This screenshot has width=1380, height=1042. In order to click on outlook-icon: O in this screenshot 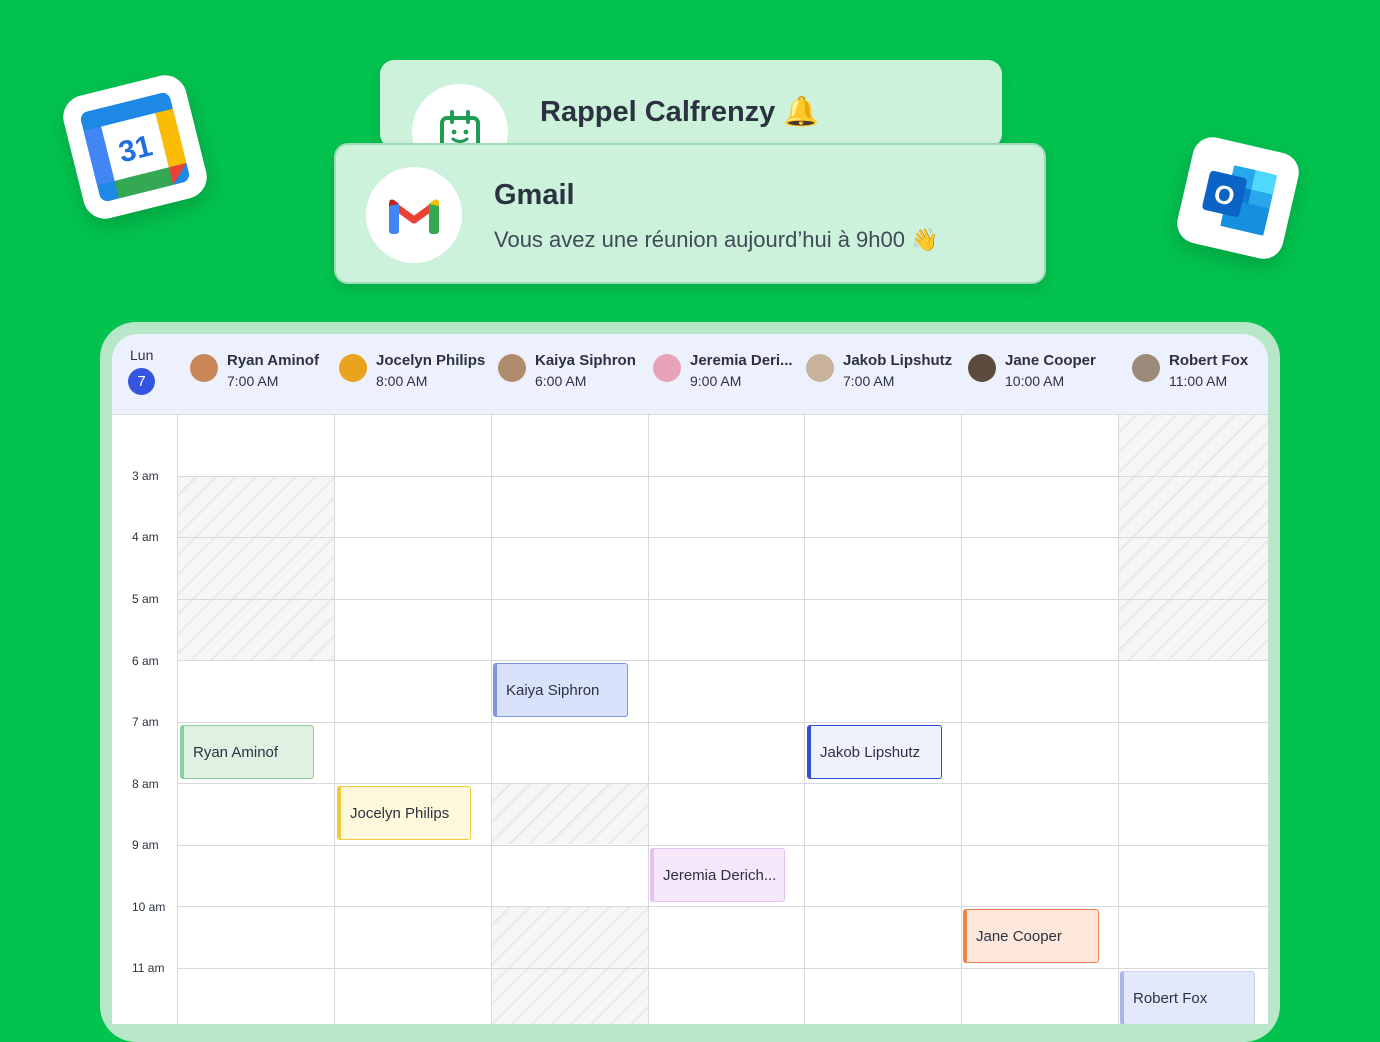, I will do `click(1240, 200)`.